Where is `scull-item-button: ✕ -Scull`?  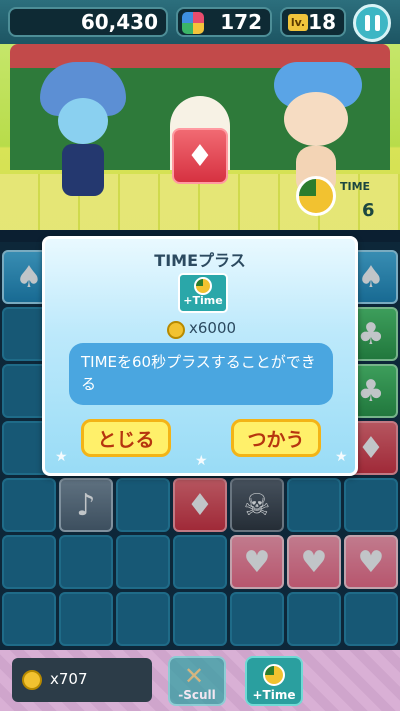
scull-item-button: ✕ -Scull is located at coordinates (197, 681).